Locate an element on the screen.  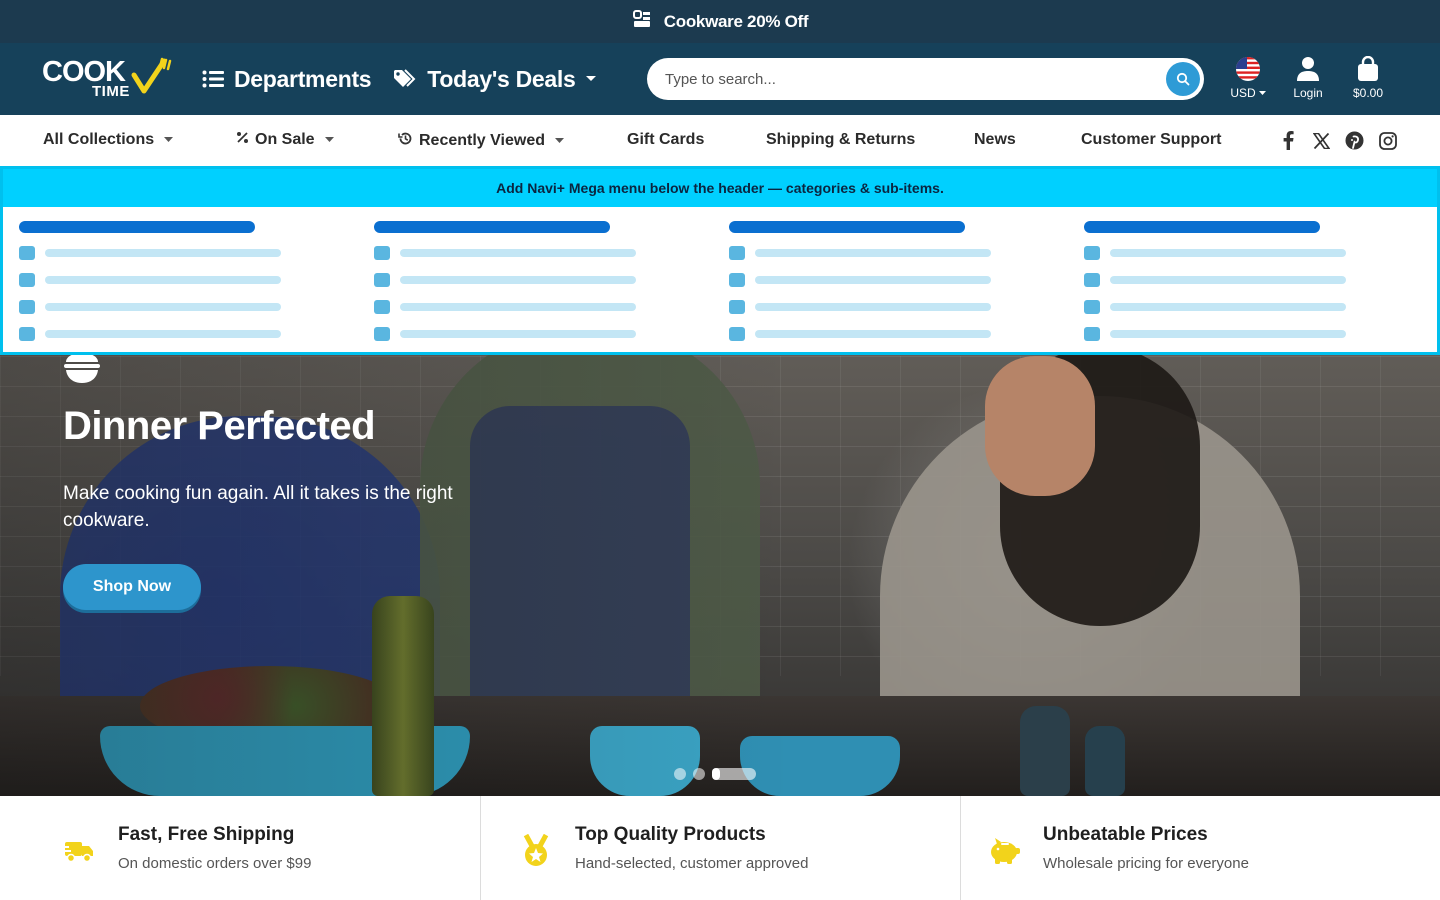
nav-all-collections: All Collections is located at coordinates (108, 140).